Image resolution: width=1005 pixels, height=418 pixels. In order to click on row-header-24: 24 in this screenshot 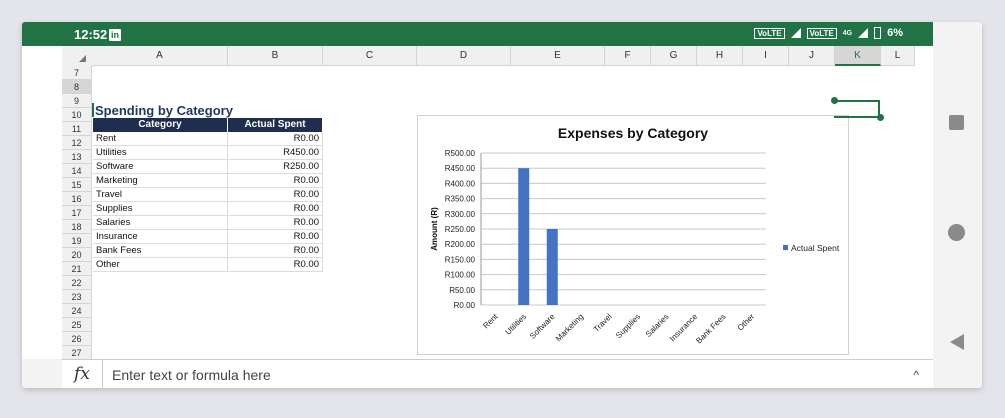, I will do `click(77, 311)`.